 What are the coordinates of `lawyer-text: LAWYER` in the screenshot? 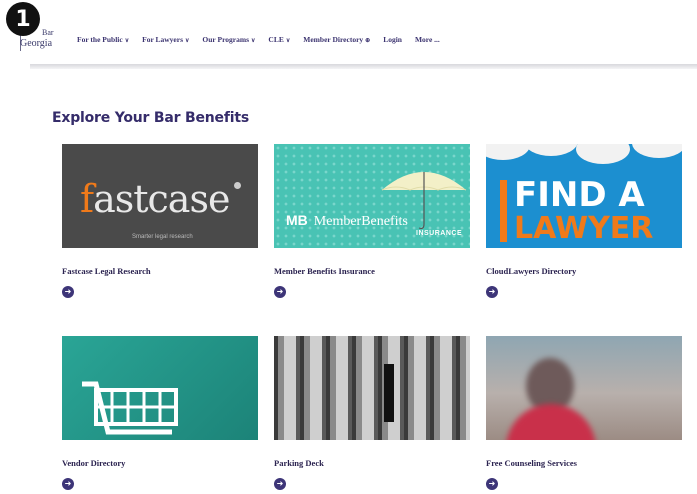 It's located at (584, 228).